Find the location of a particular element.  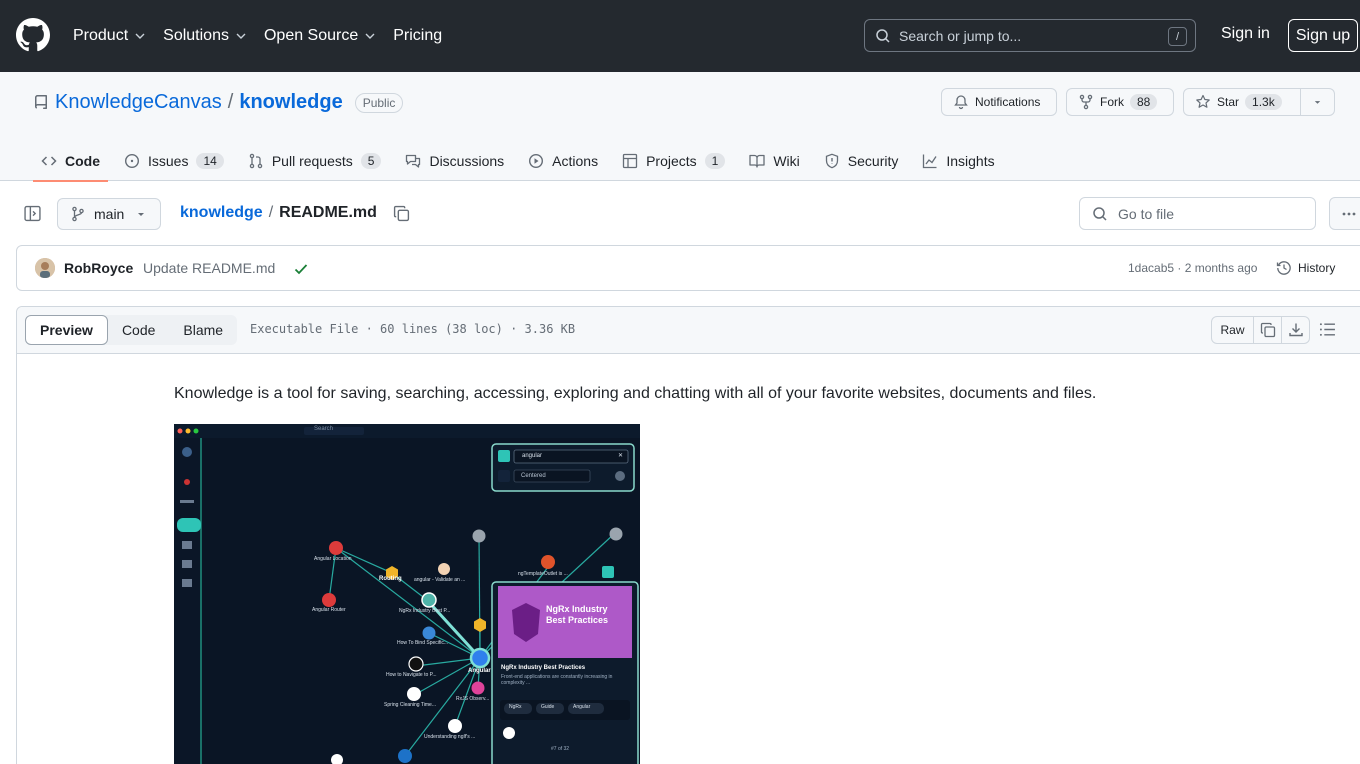

caret-down-icon is located at coordinates (1317, 102).